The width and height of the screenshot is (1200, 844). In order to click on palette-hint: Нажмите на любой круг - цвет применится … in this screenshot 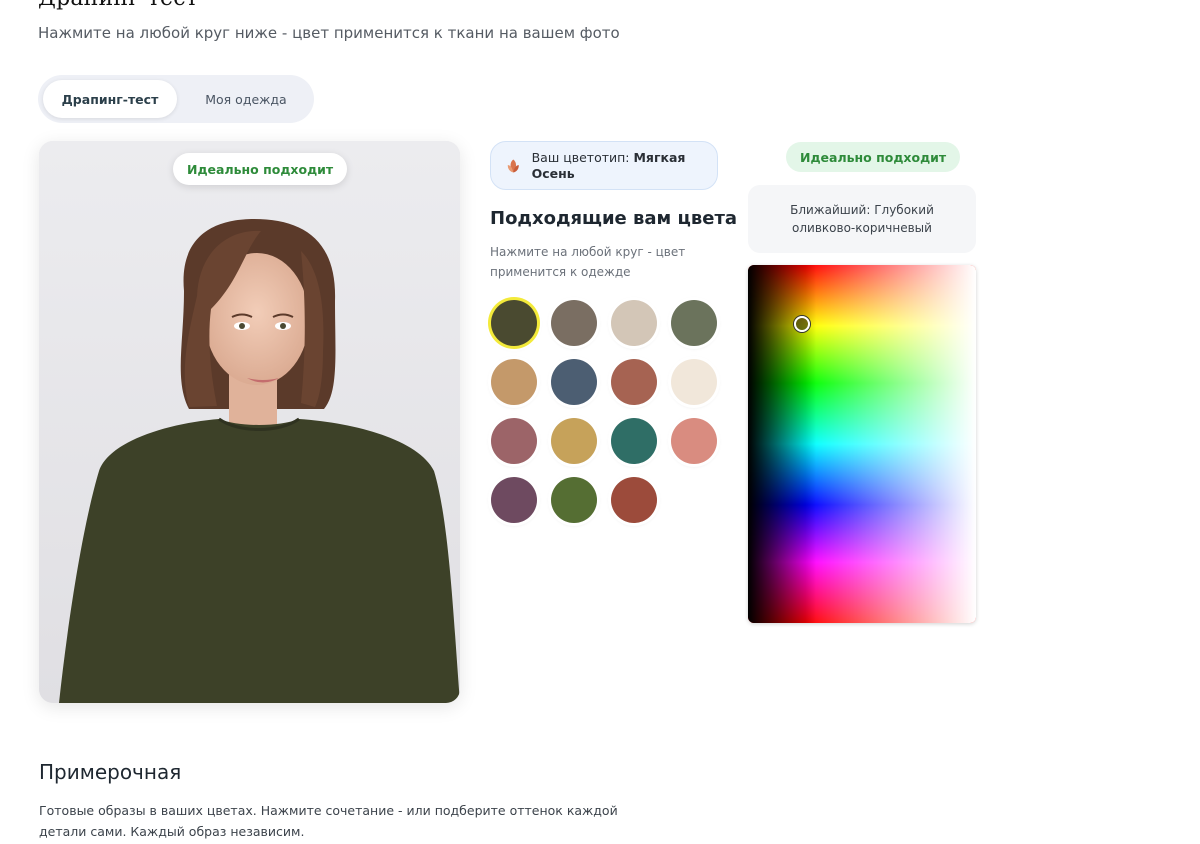, I will do `click(588, 262)`.